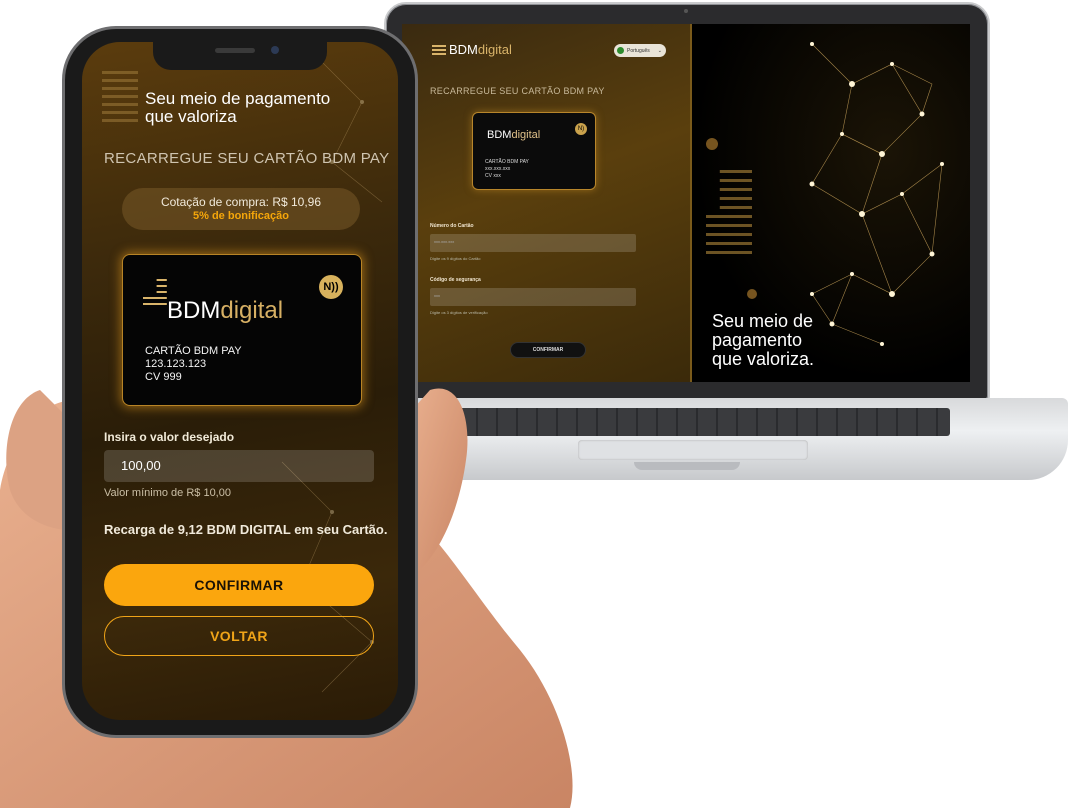  I want to click on phone-tagline: Seu meio de pagamento que valoriza, so click(238, 107).